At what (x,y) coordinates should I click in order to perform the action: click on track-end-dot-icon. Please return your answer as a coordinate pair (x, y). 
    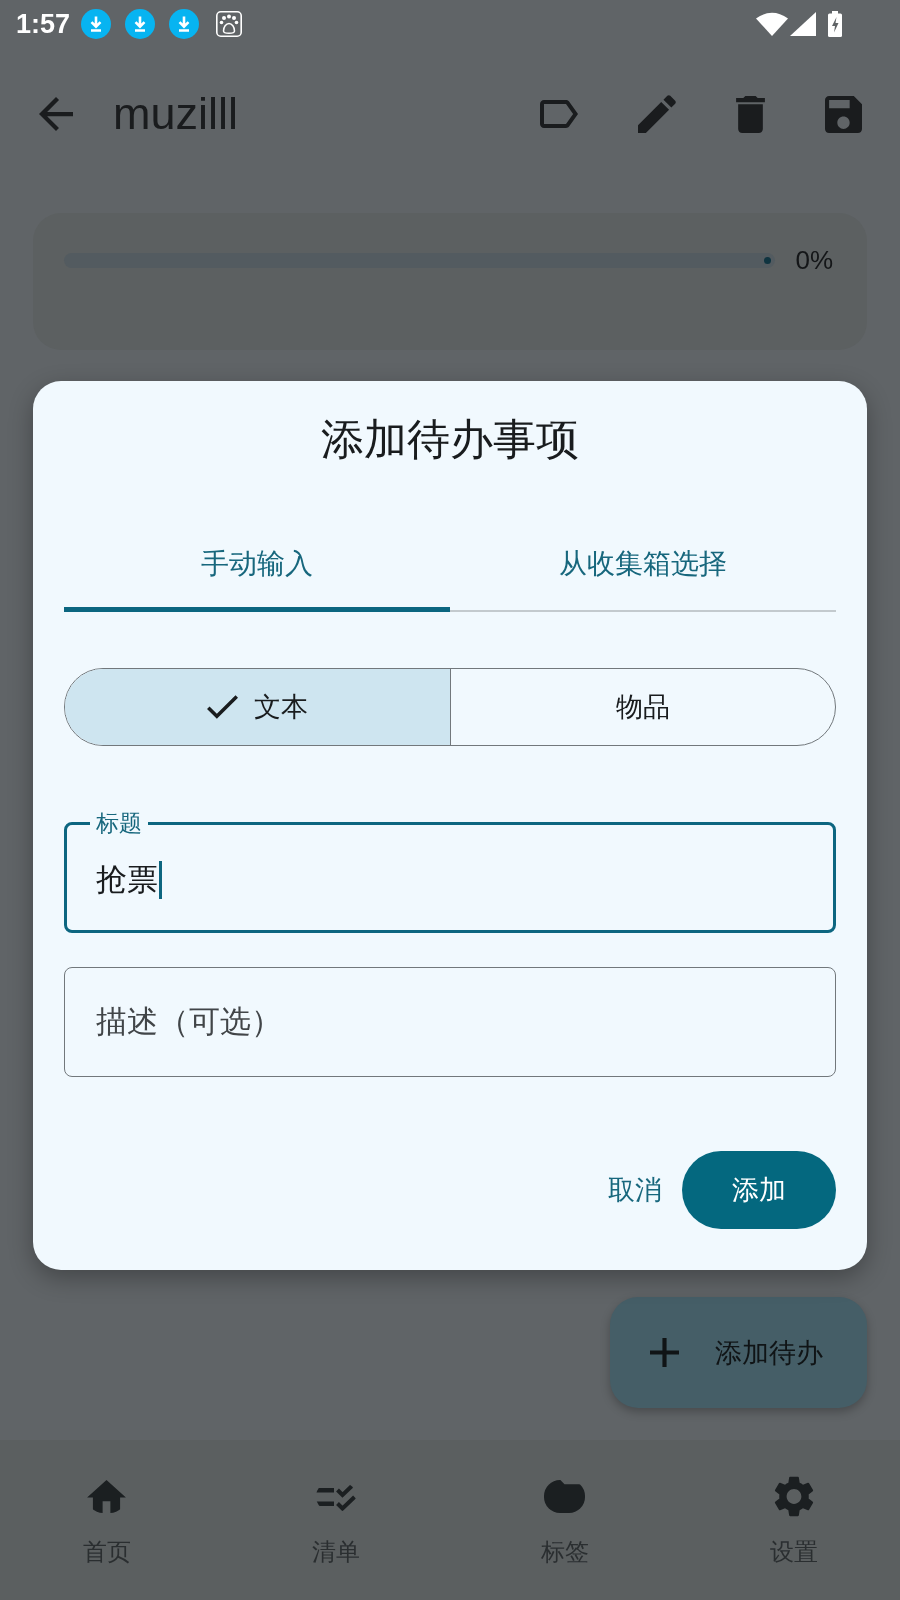
    Looking at the image, I should click on (768, 260).